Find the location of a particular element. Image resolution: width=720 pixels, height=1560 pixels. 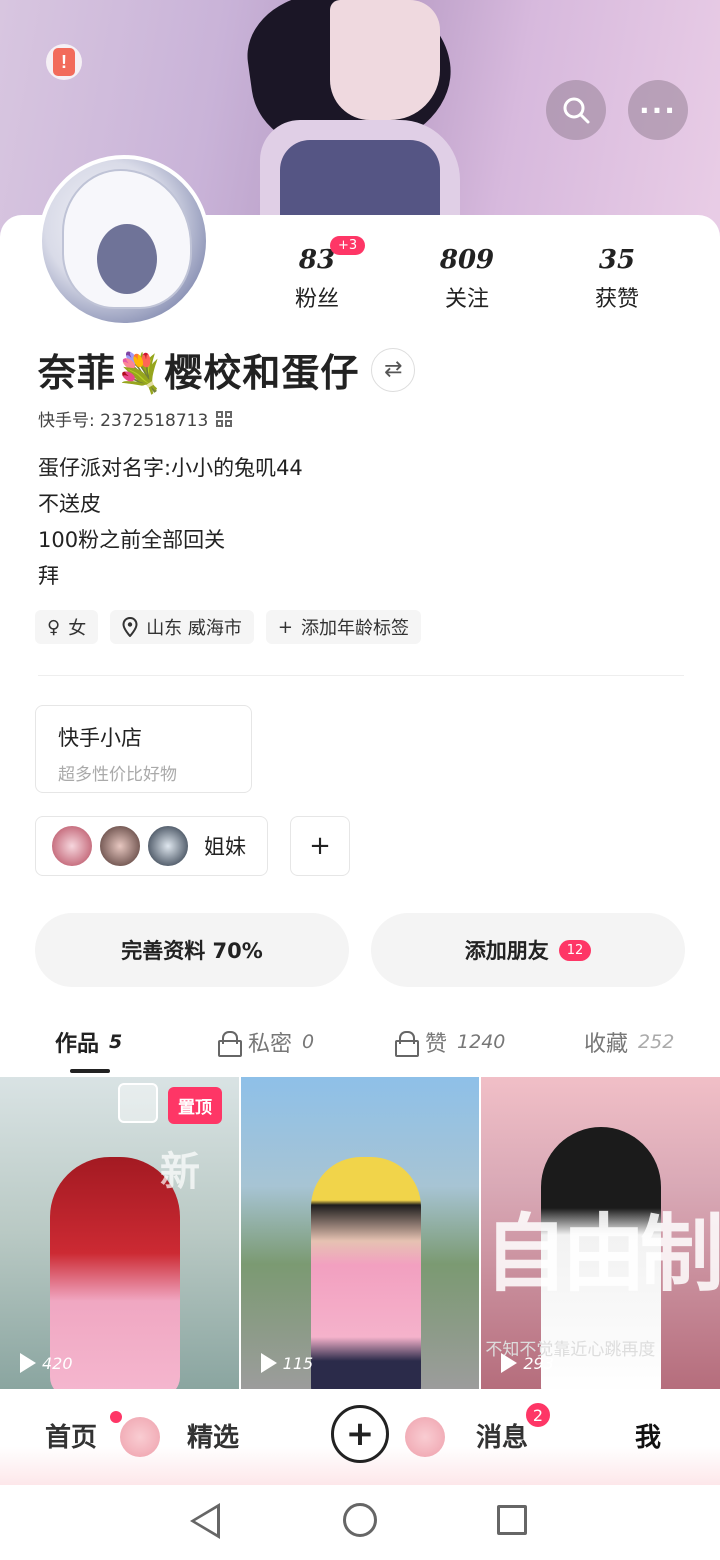

stat-fans: 83 粉丝 is located at coordinates (317, 279).